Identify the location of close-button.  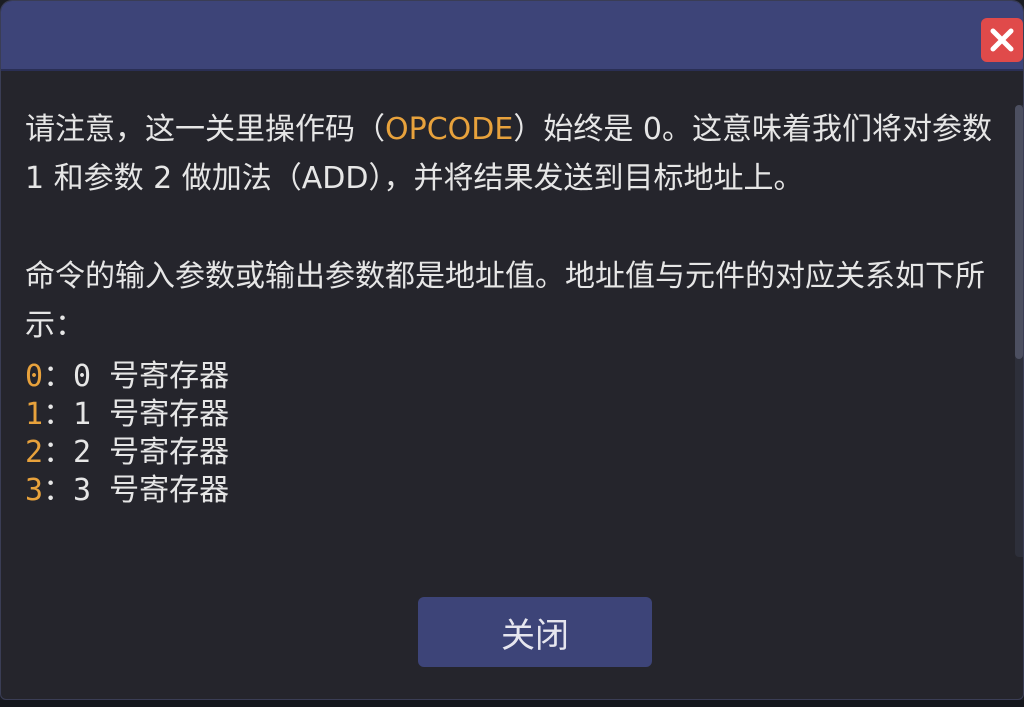
(1002, 40).